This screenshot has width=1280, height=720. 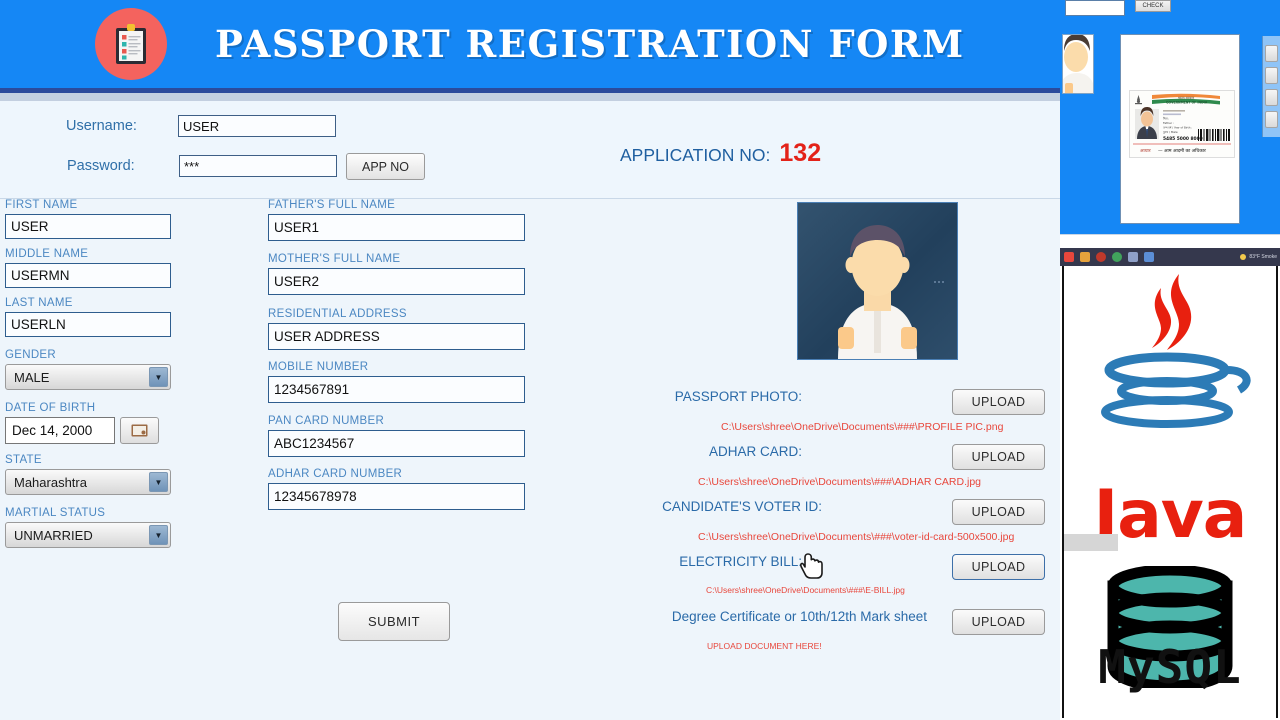 I want to click on password-input, so click(x=258, y=166).